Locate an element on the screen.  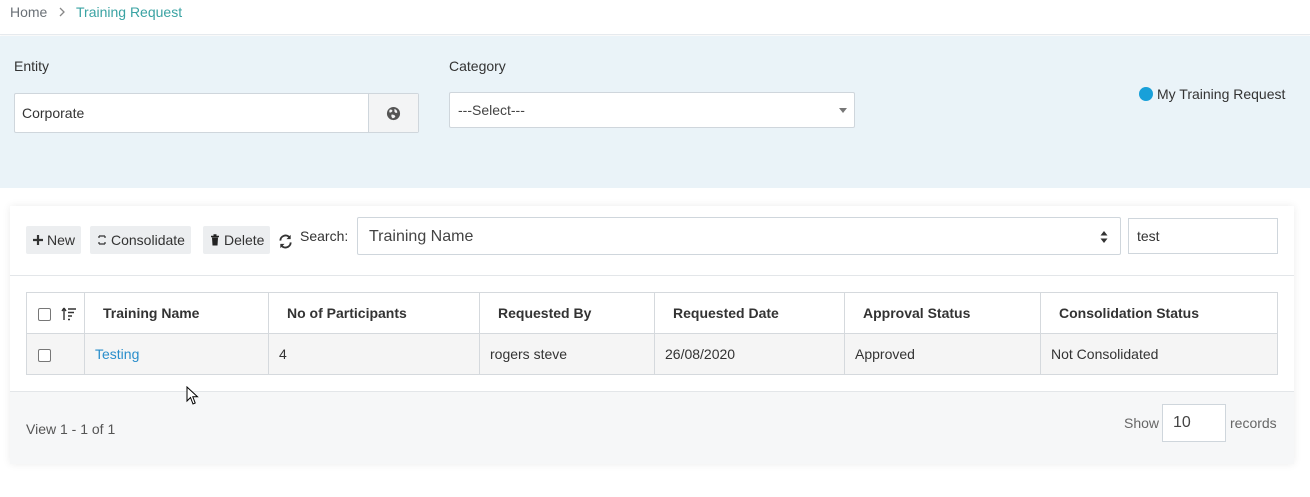
breadcrumb-home-link: Home is located at coordinates (28, 12).